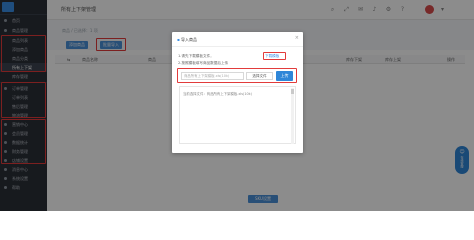 Image resolution: width=474 pixels, height=240 pixels. I want to click on upload-result-area: 当前选择文件：商品所有上下架模板.xls(10k), so click(237, 115).